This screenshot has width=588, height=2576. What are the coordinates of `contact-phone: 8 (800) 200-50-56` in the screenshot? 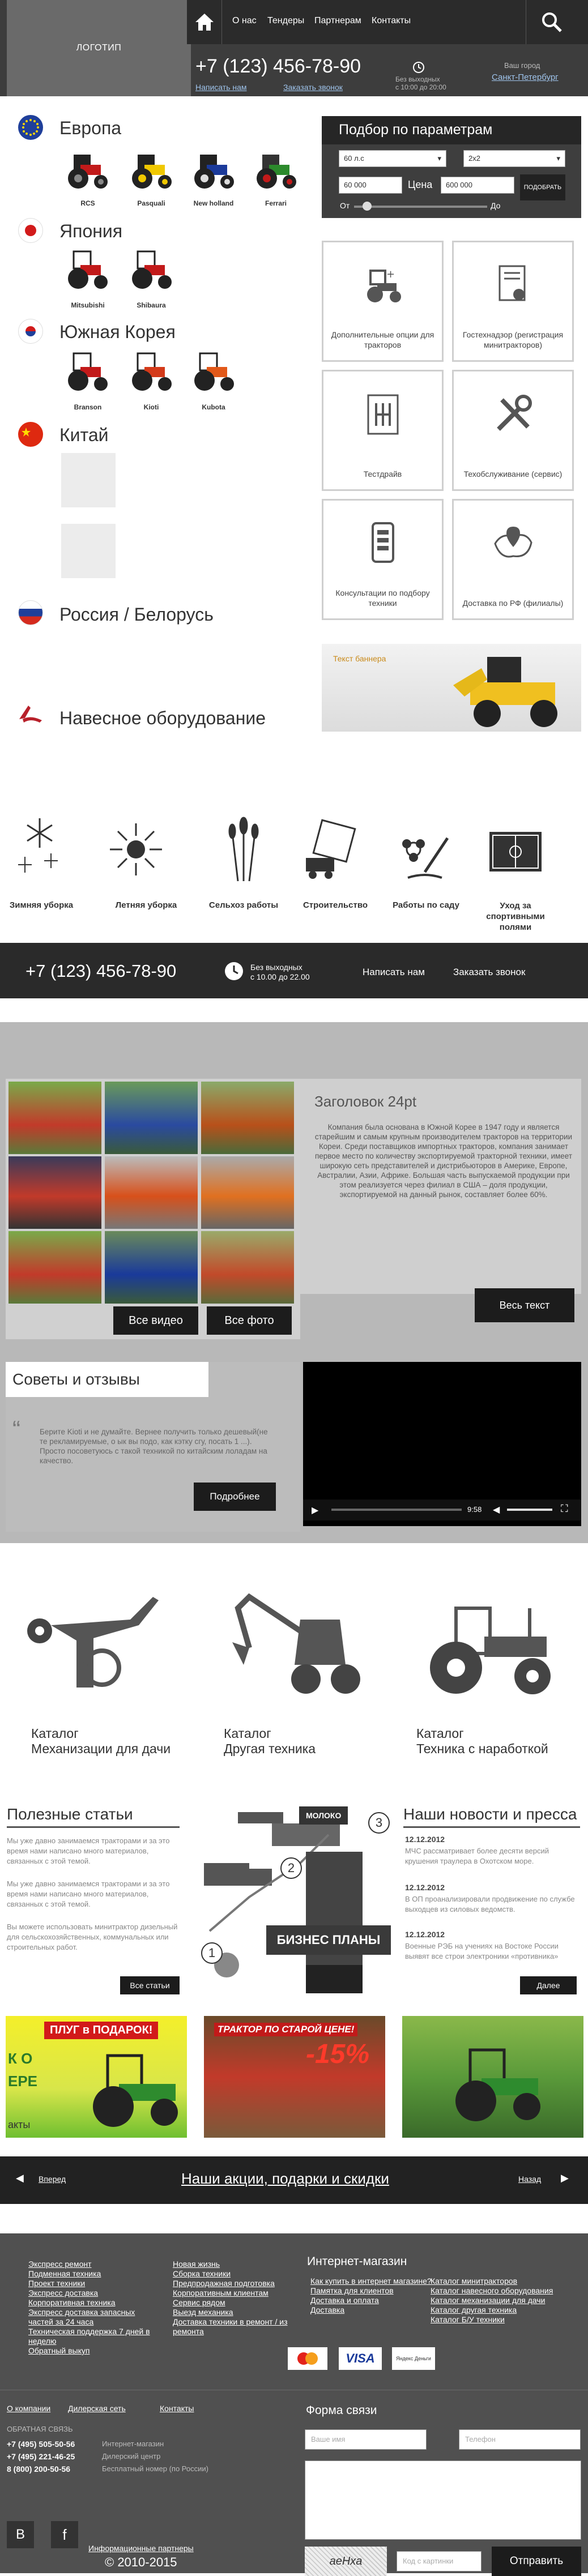 It's located at (39, 2469).